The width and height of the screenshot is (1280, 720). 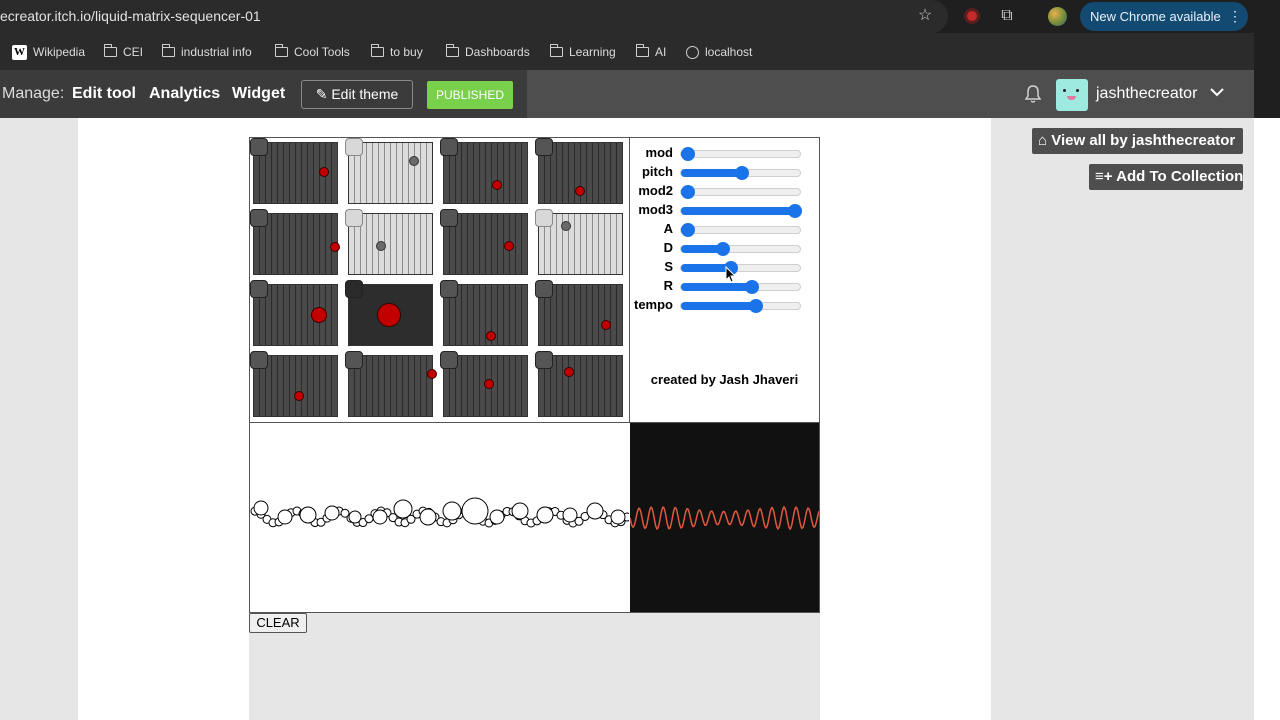 I want to click on bookmark-label: to buy, so click(x=406, y=52).